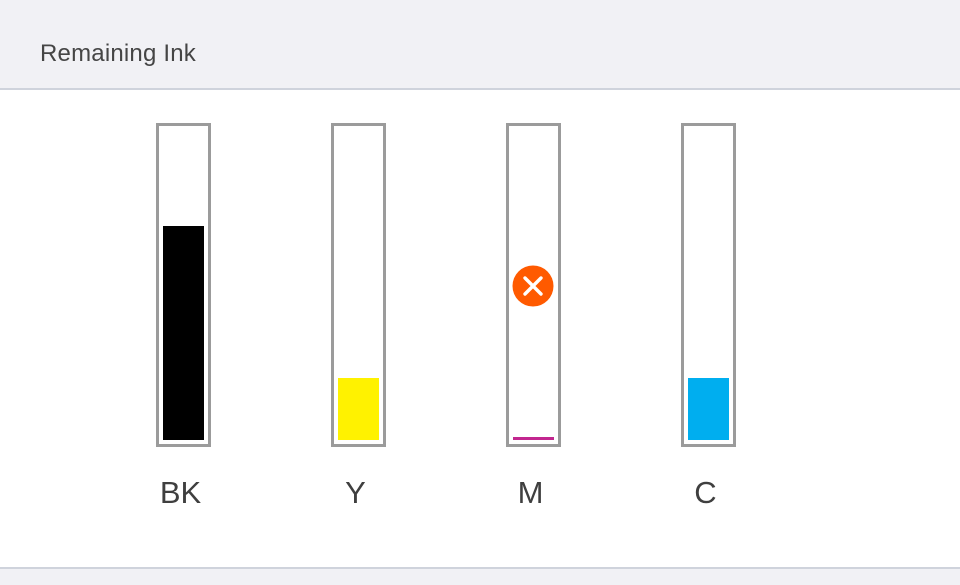  What do you see at coordinates (355, 492) in the screenshot?
I see `ink-label: Y` at bounding box center [355, 492].